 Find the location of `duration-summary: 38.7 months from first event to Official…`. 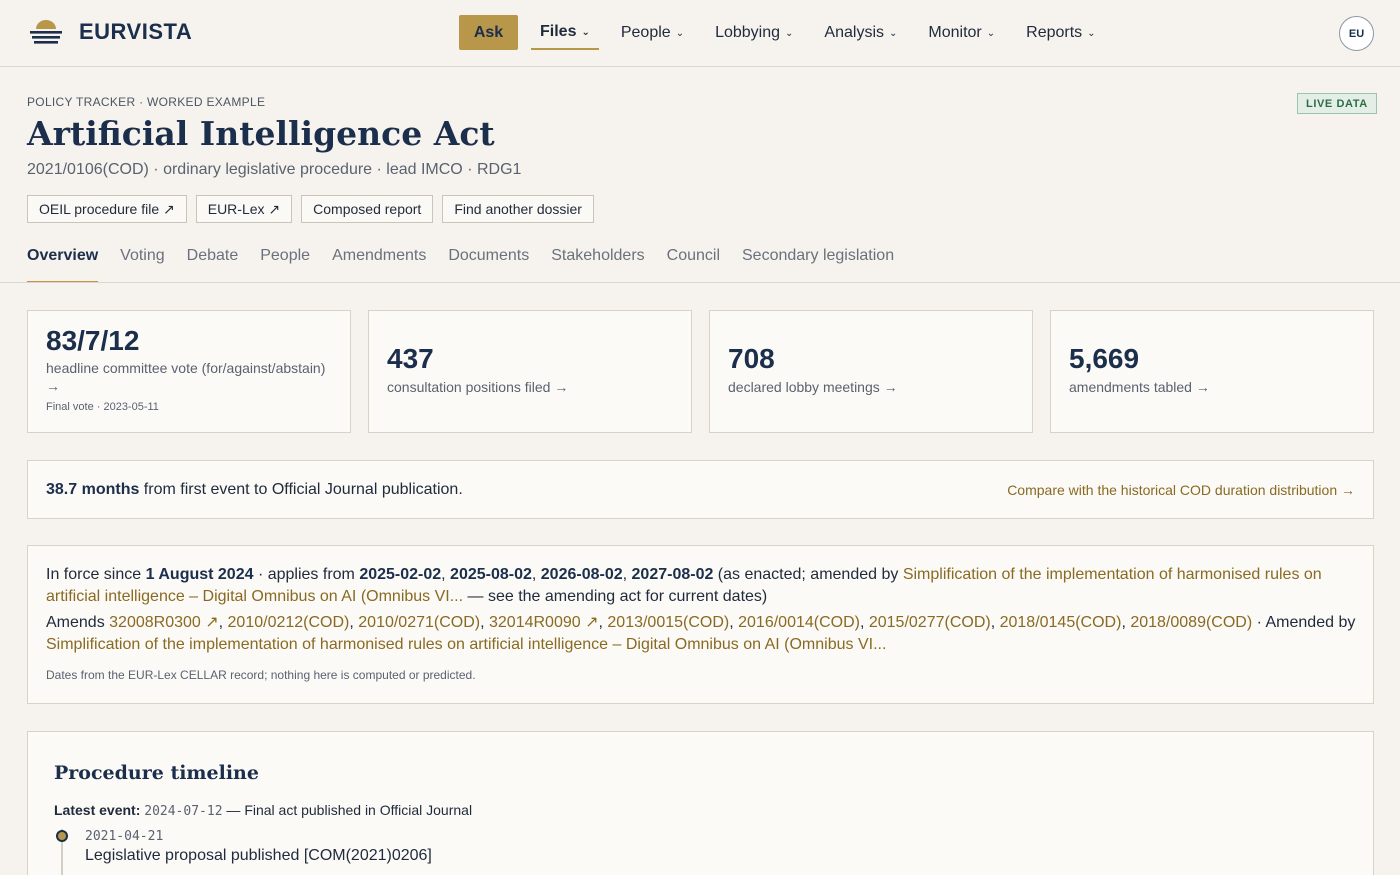

duration-summary: 38.7 months from first event to Official… is located at coordinates (254, 490).